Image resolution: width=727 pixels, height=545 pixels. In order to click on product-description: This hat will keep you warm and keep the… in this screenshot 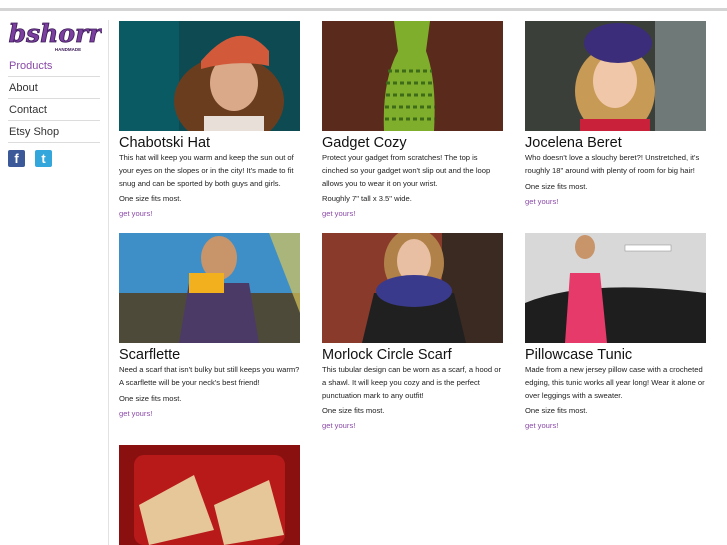, I will do `click(206, 170)`.